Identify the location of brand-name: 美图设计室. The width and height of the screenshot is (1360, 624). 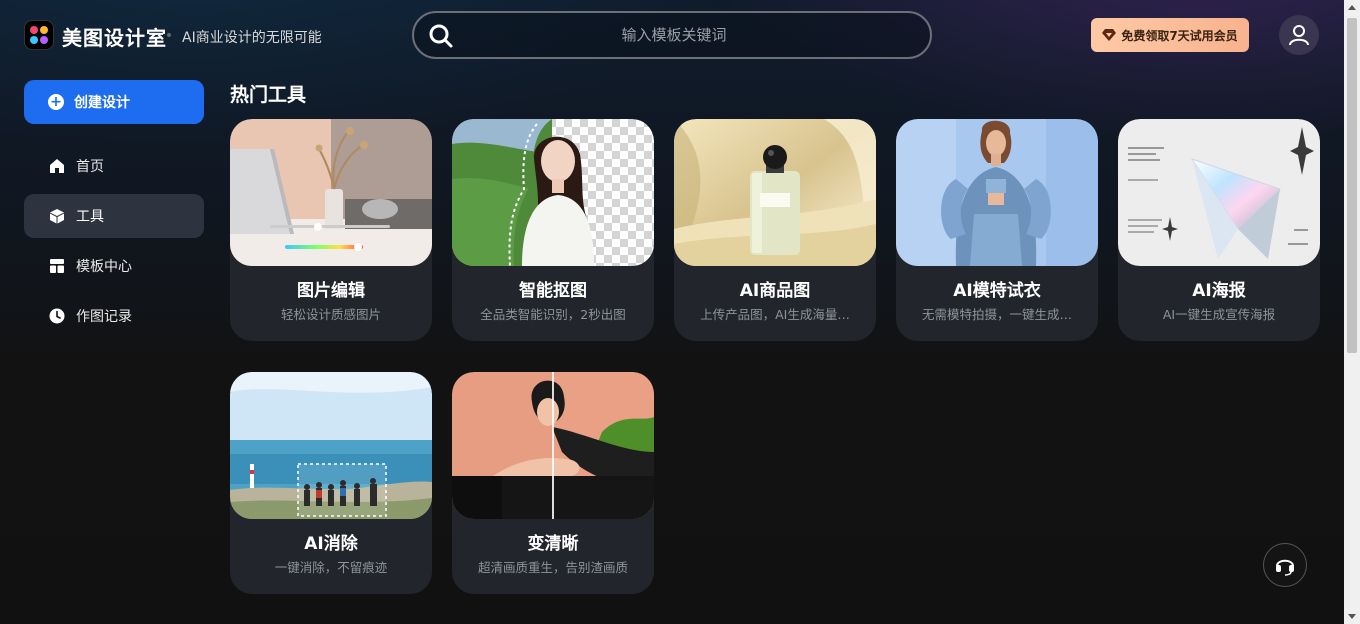
(114, 36).